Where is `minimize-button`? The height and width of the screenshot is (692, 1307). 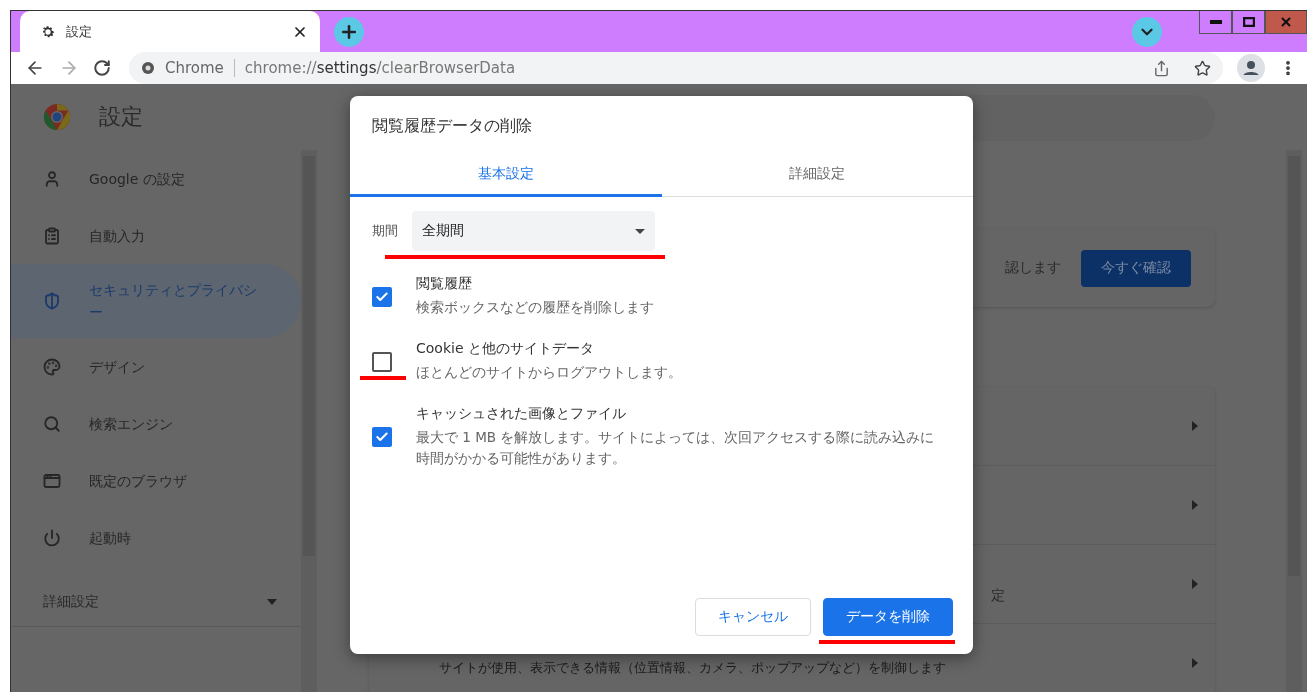
minimize-button is located at coordinates (1215, 22).